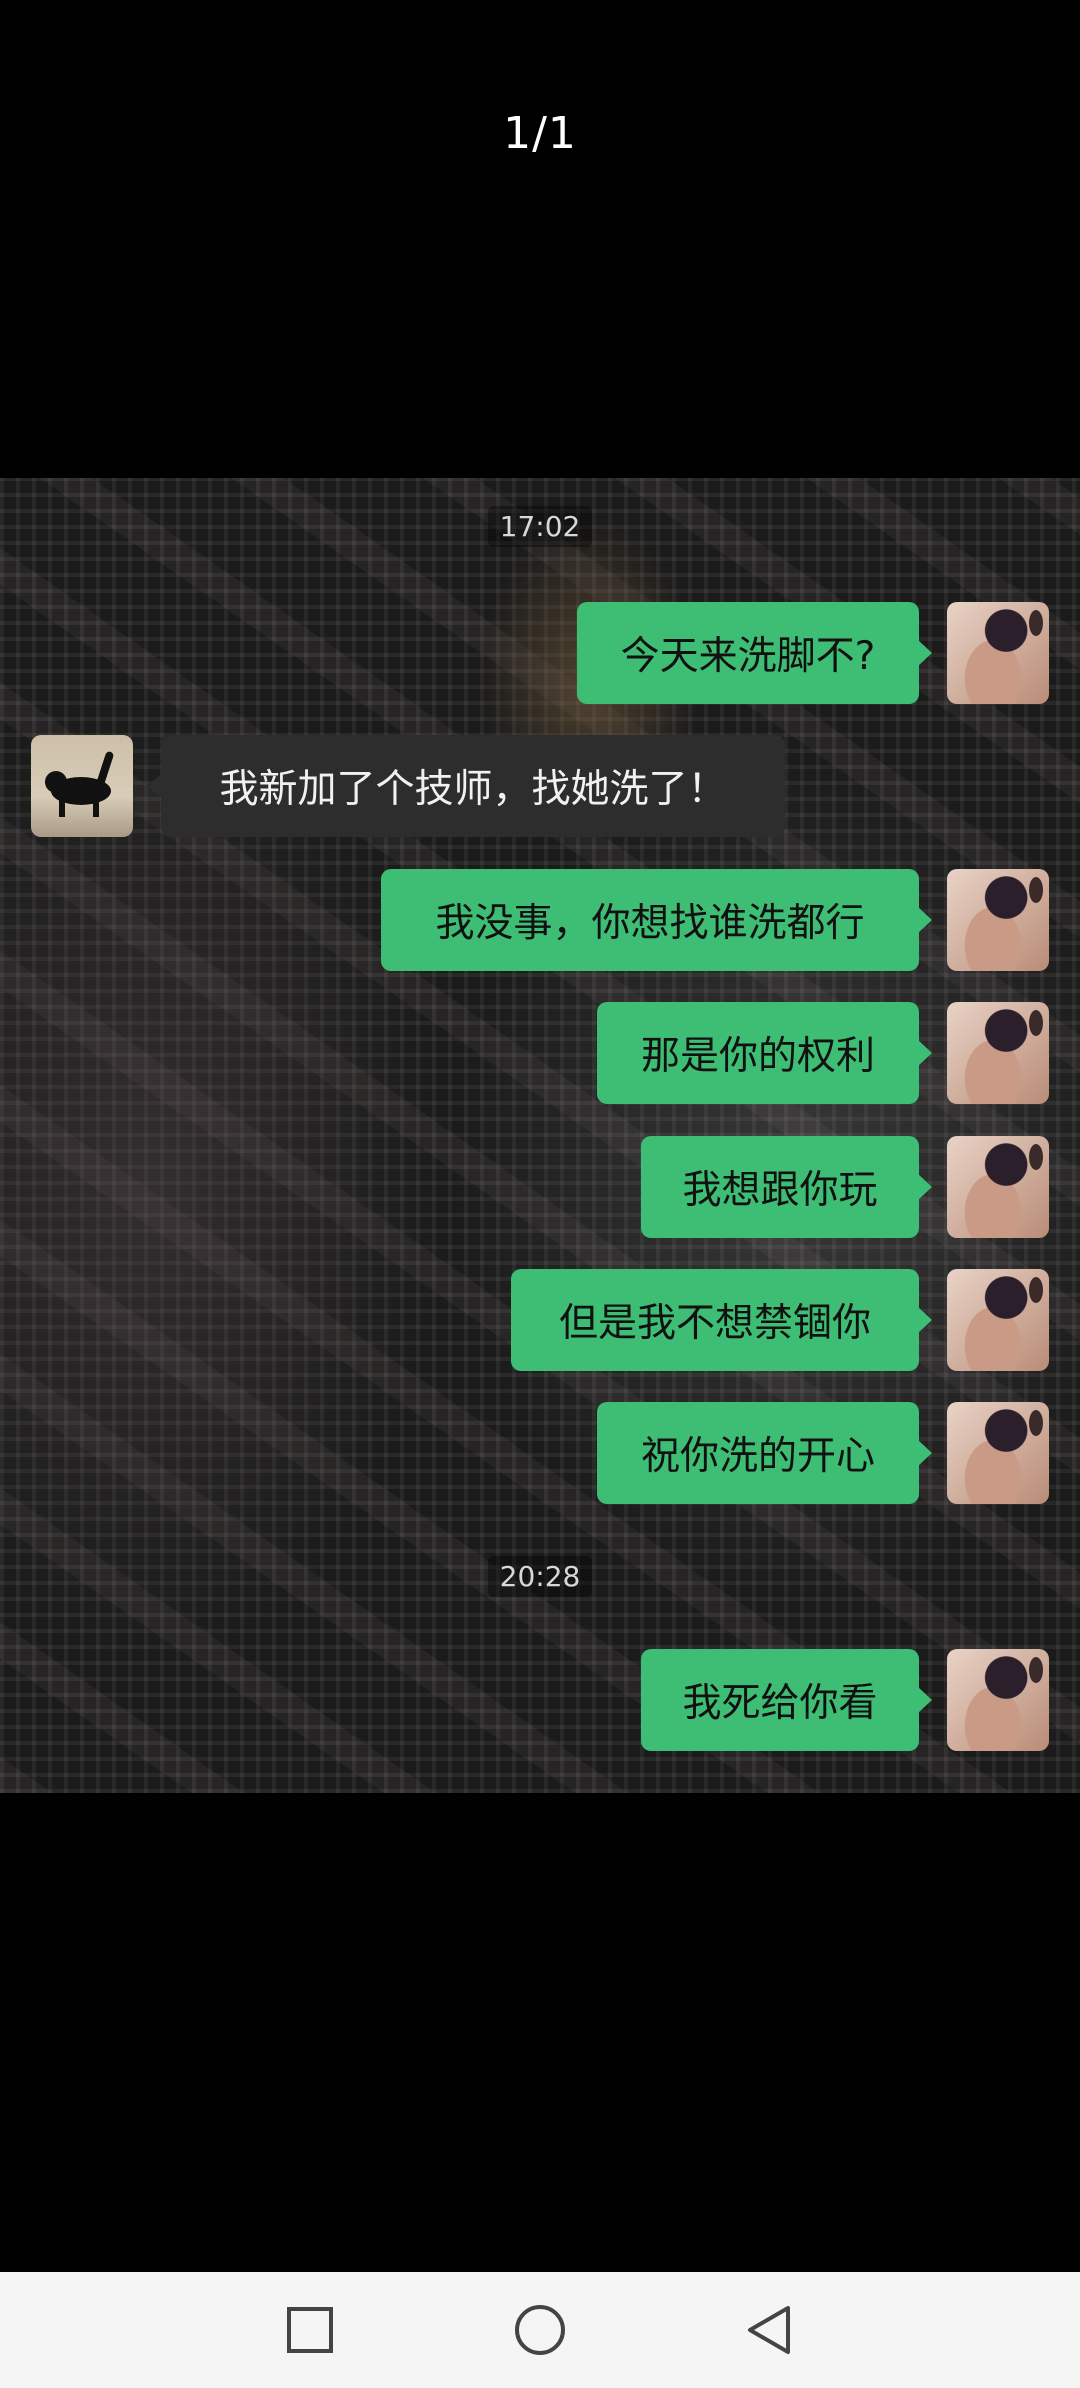 The image size is (1080, 2388). I want to click on message-bubble-self: 祝你洗的开心, so click(764, 1453).